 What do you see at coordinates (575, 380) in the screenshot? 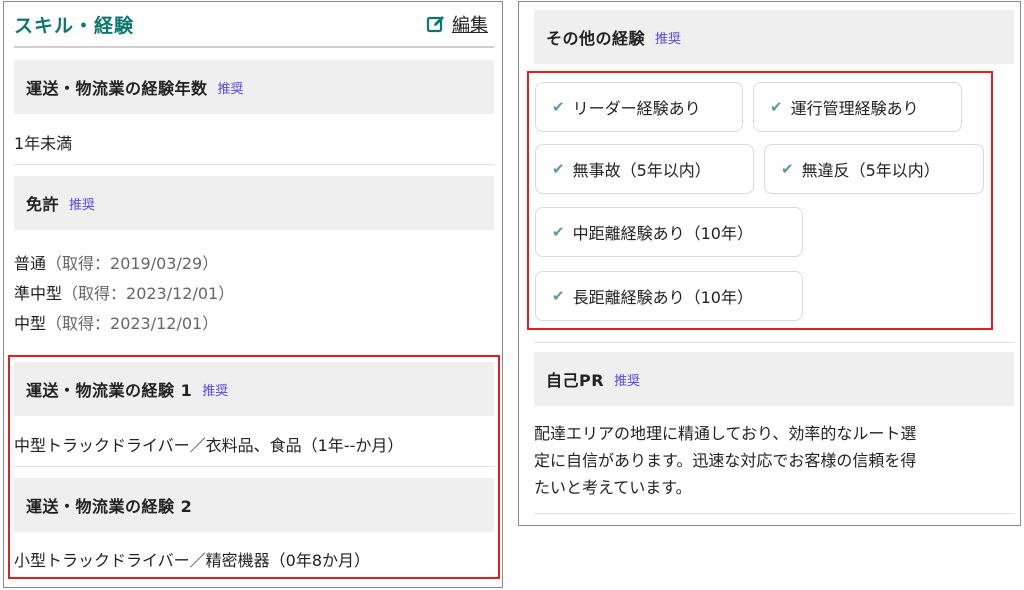
I see `section-label: 自己PR` at bounding box center [575, 380].